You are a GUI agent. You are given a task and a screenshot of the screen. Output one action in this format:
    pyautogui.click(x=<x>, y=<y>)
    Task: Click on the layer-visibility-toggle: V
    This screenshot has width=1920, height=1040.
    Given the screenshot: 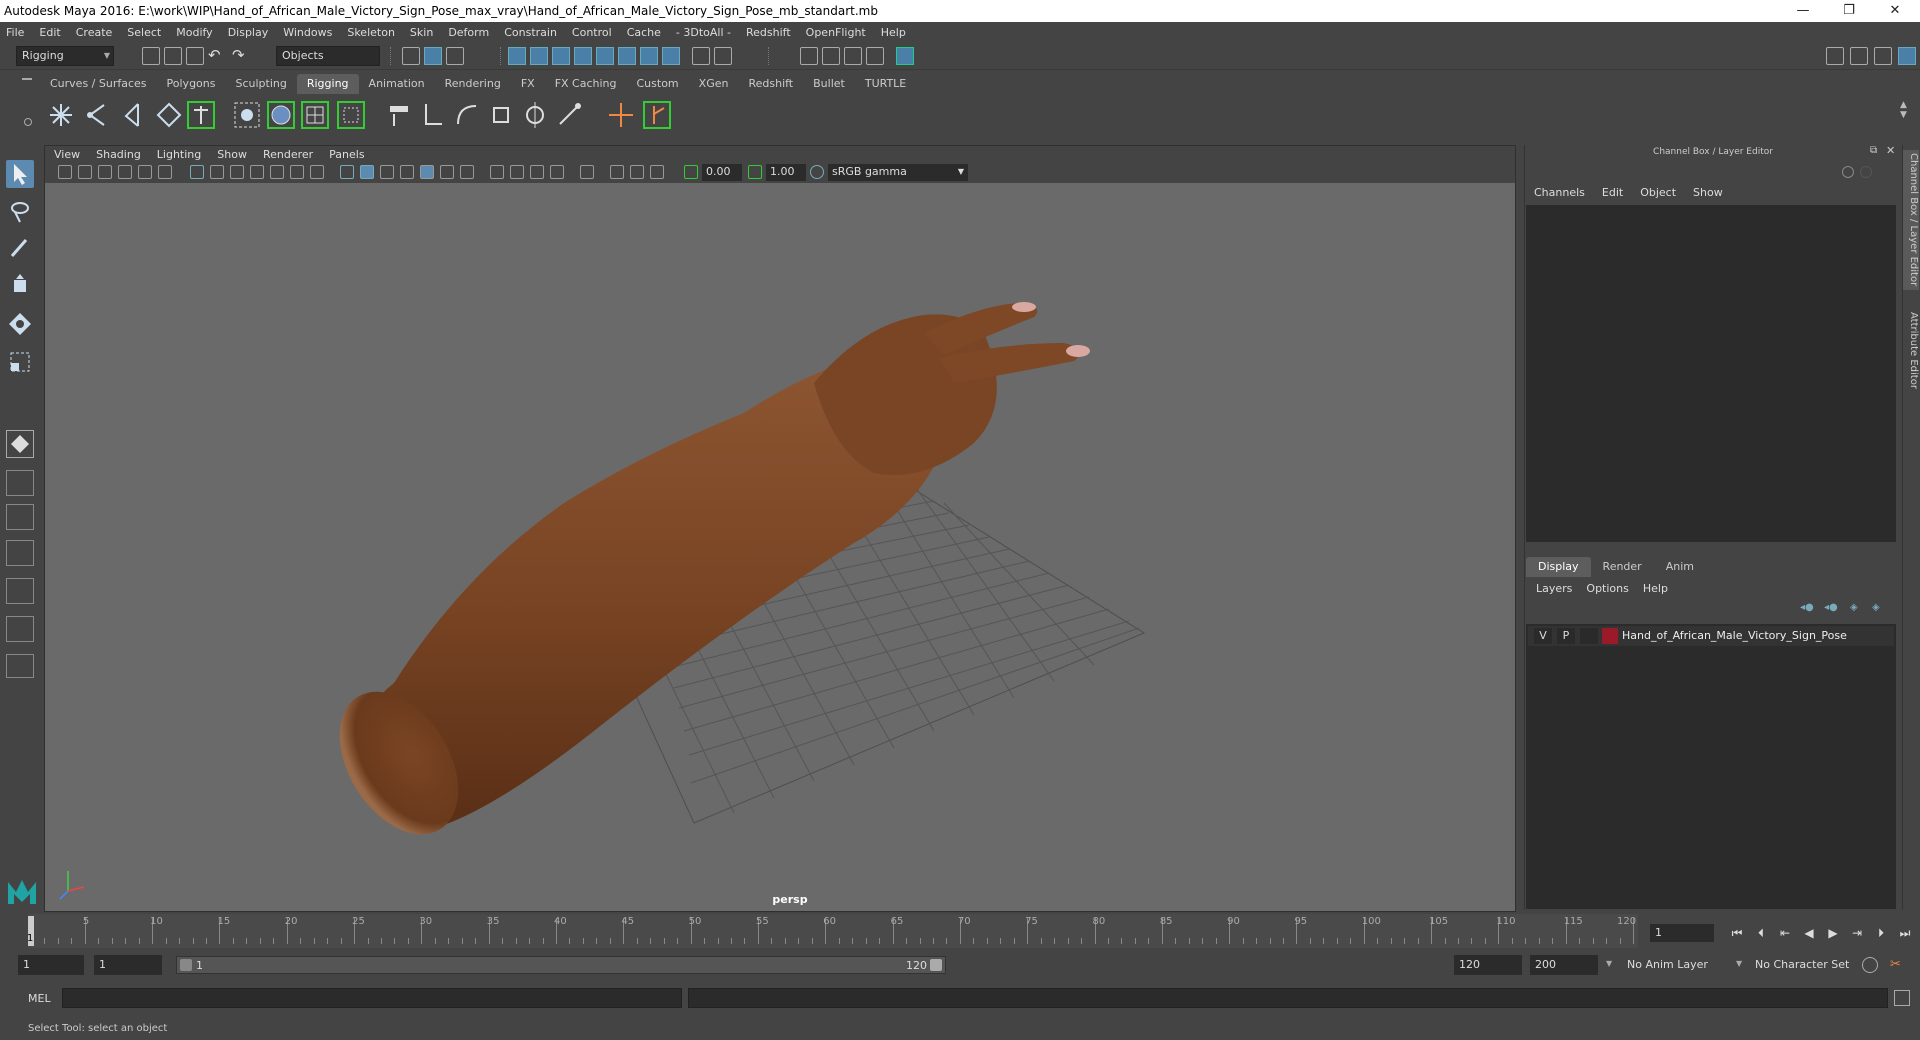 What is the action you would take?
    pyautogui.click(x=1543, y=636)
    